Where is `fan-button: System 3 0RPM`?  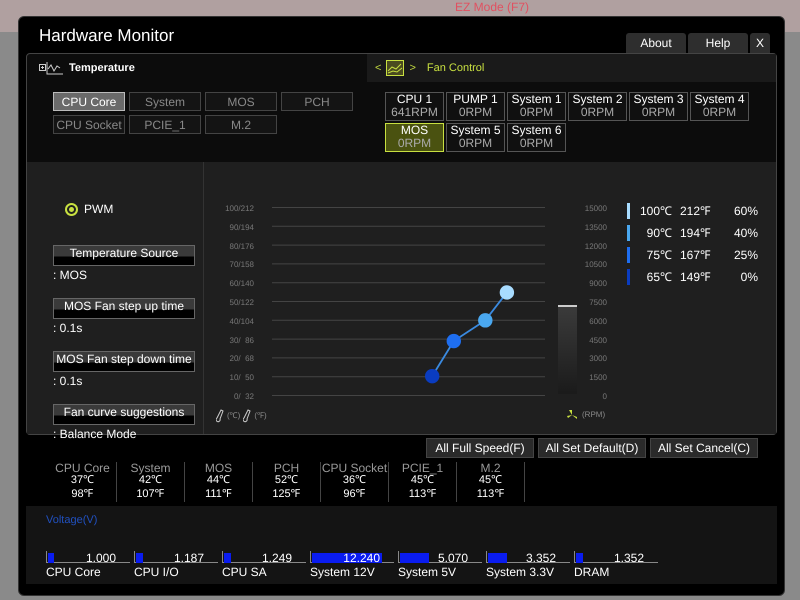
fan-button: System 3 0RPM is located at coordinates (658, 106).